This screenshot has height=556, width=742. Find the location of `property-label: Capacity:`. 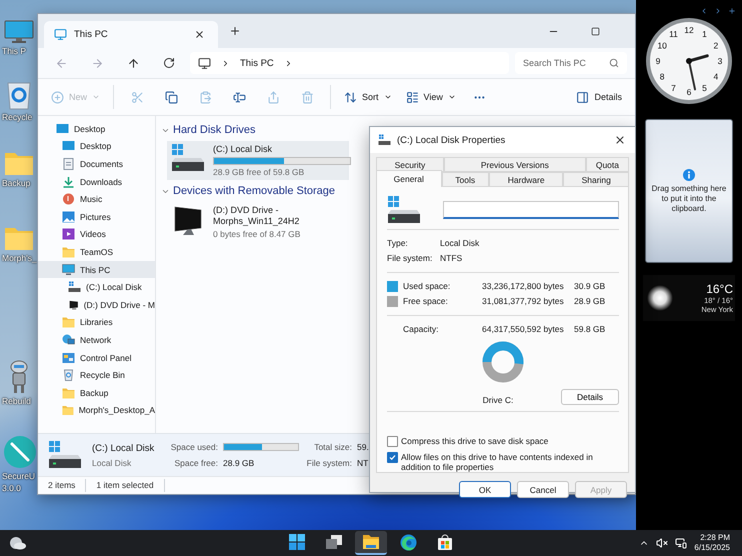

property-label: Capacity: is located at coordinates (421, 329).